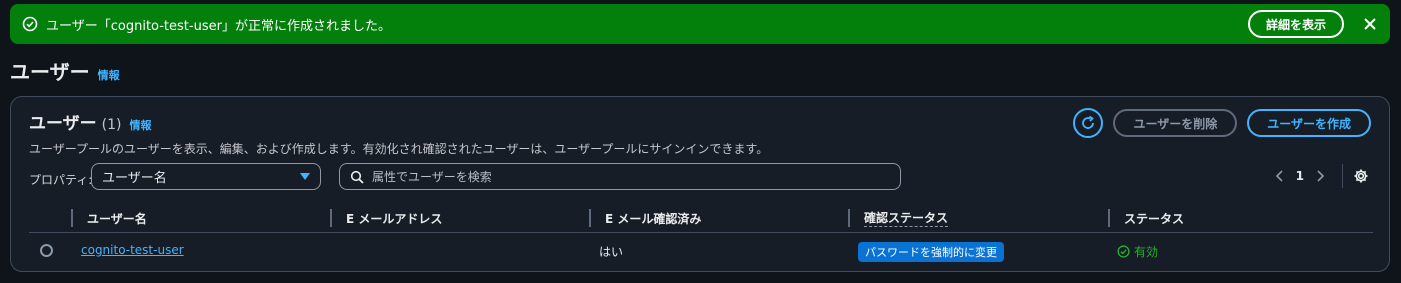  I want to click on page-header: ユーザー 情報, so click(65, 70).